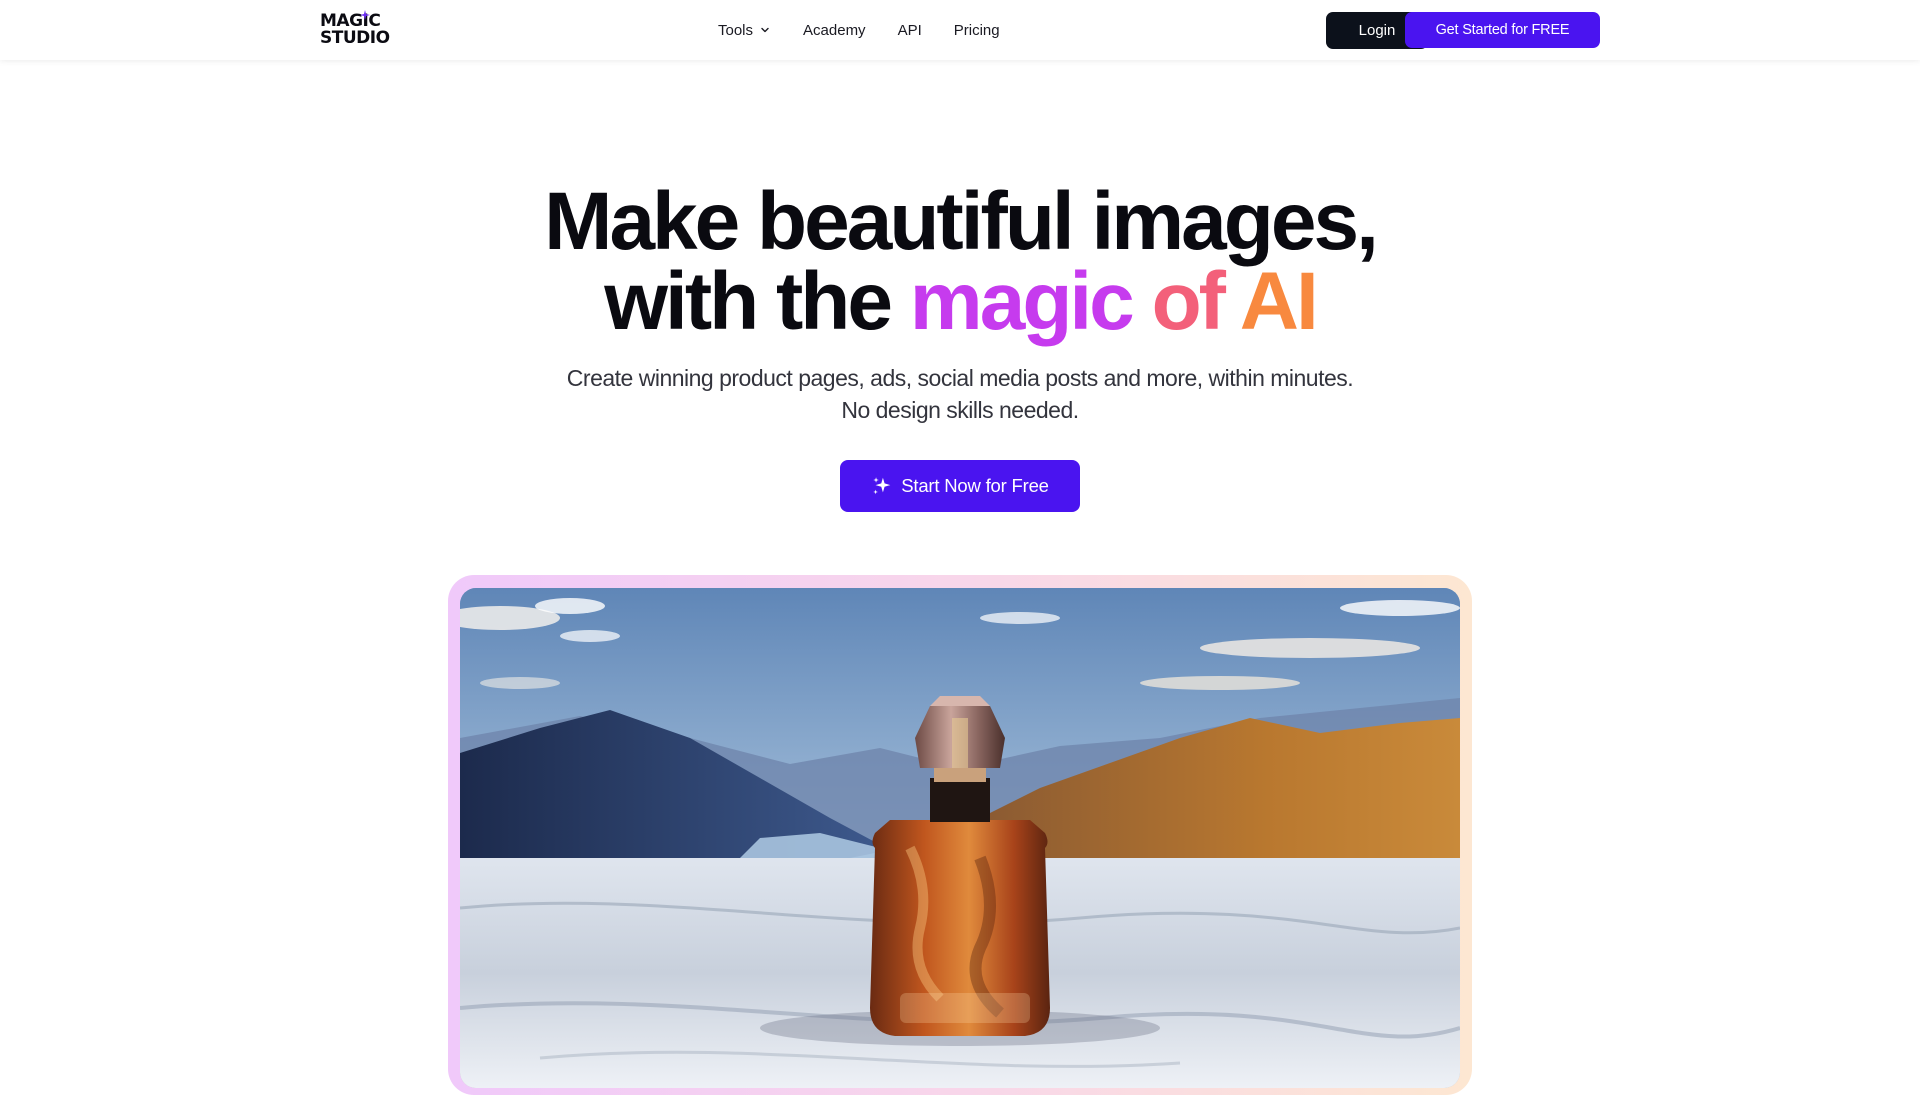 The height and width of the screenshot is (1095, 1920). Describe the element at coordinates (1279, 301) in the screenshot. I see `hero-title-ai: AI` at that location.